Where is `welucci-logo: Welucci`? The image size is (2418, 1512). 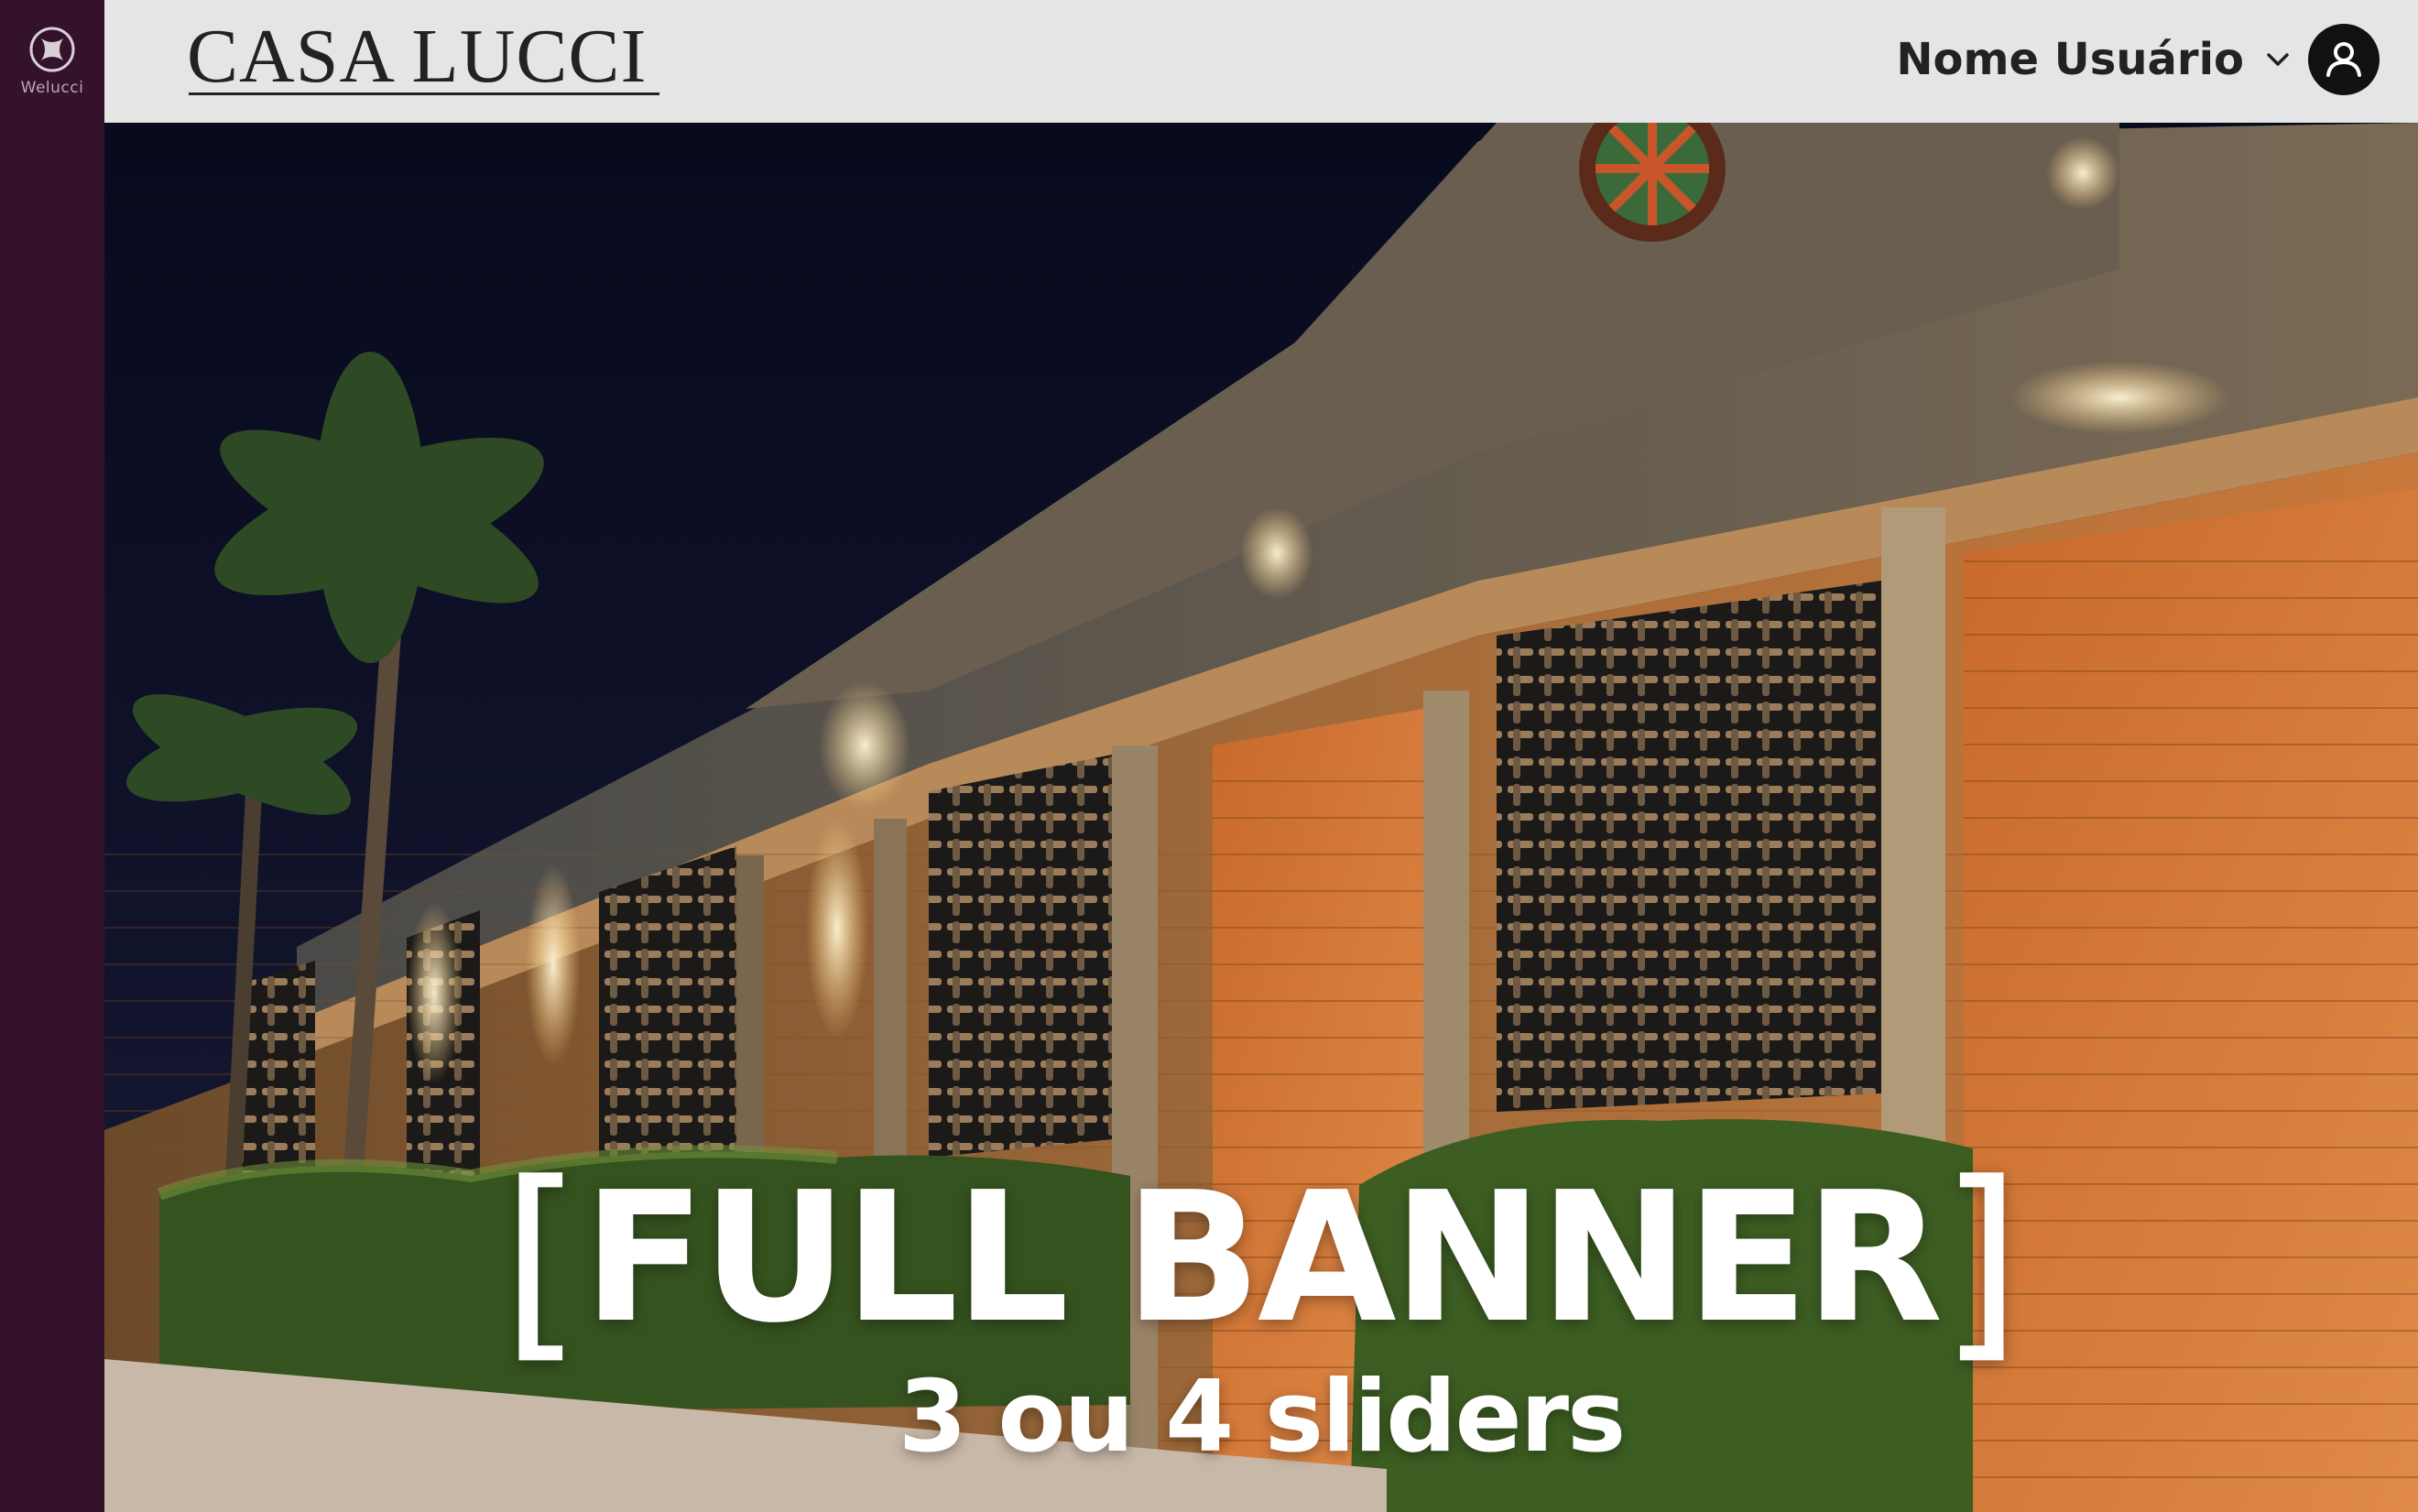
welucci-logo: Welucci is located at coordinates (52, 62).